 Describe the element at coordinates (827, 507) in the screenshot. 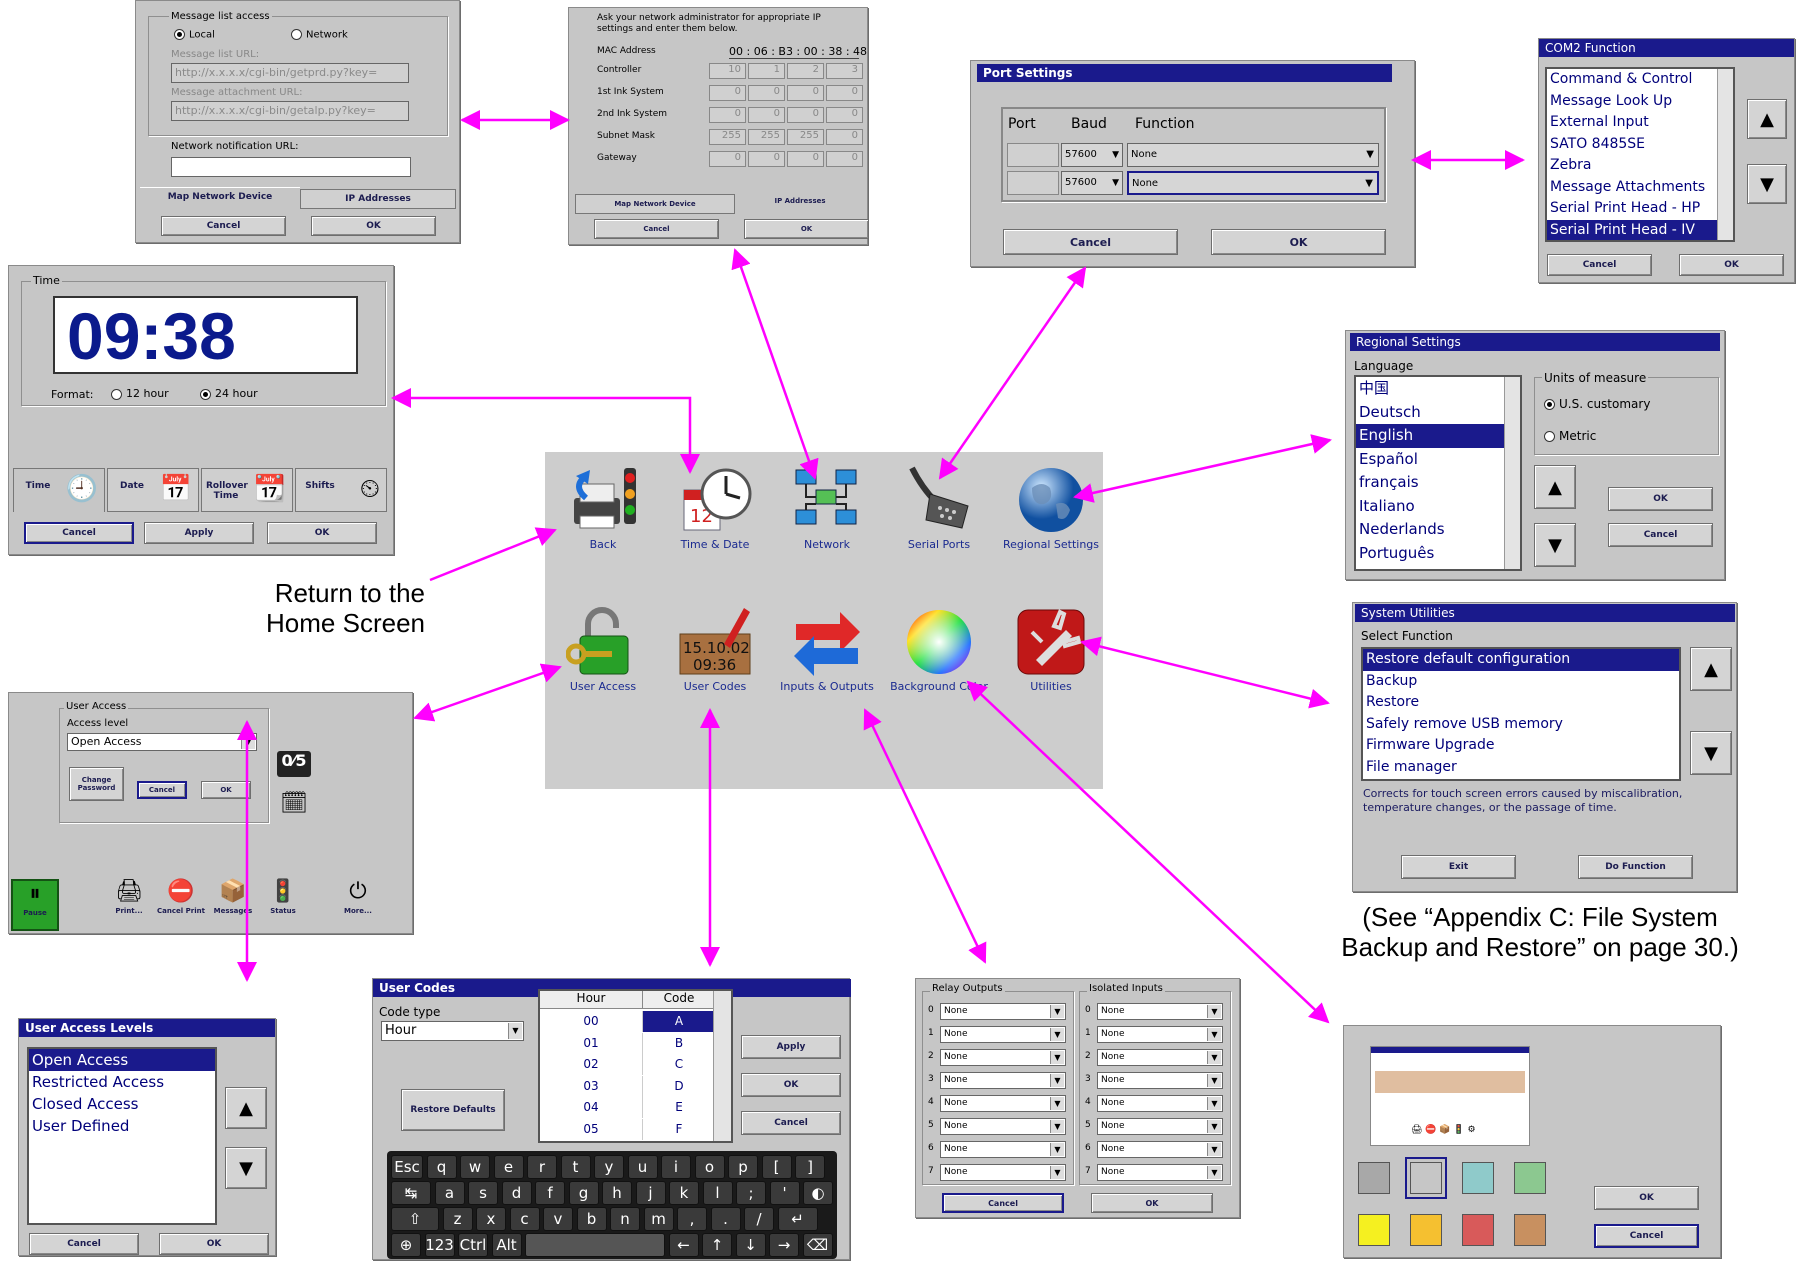

I see `home-network-button: Network` at that location.